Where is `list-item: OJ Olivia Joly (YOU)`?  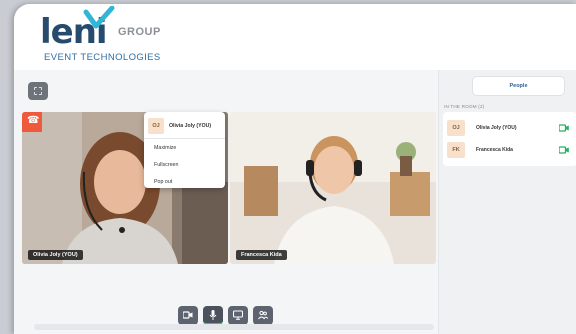 list-item: OJ Olivia Joly (YOU) is located at coordinates (511, 128).